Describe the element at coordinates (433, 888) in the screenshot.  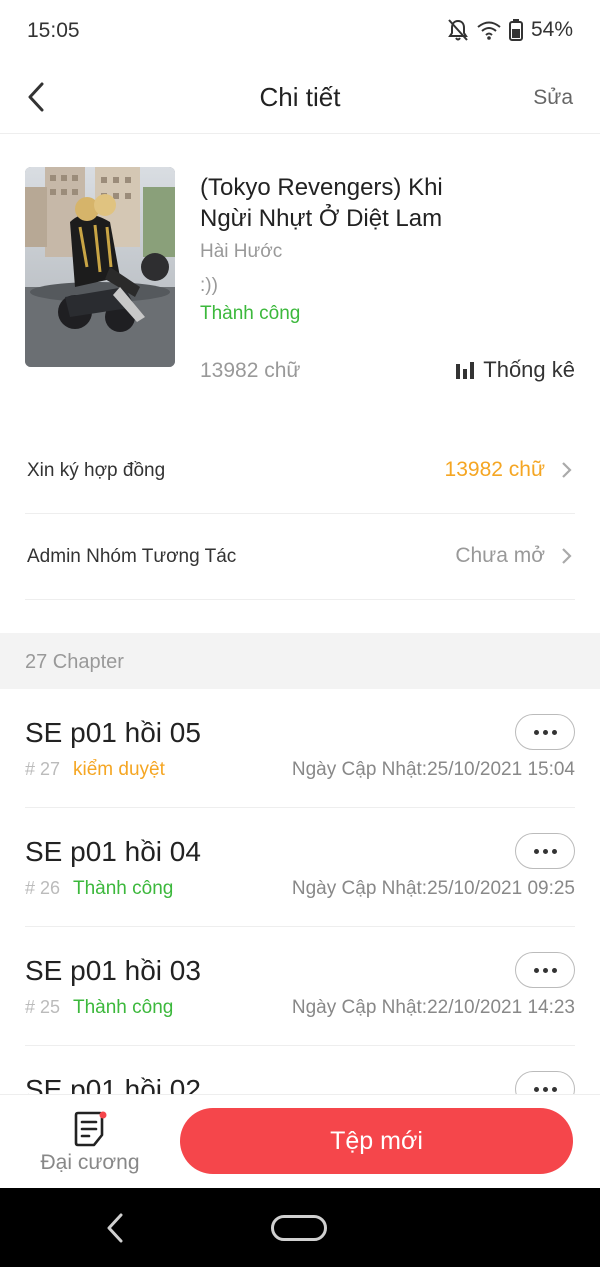
I see `chapter-date: Ngày Cập Nhật:25/10/2021 09:25` at that location.